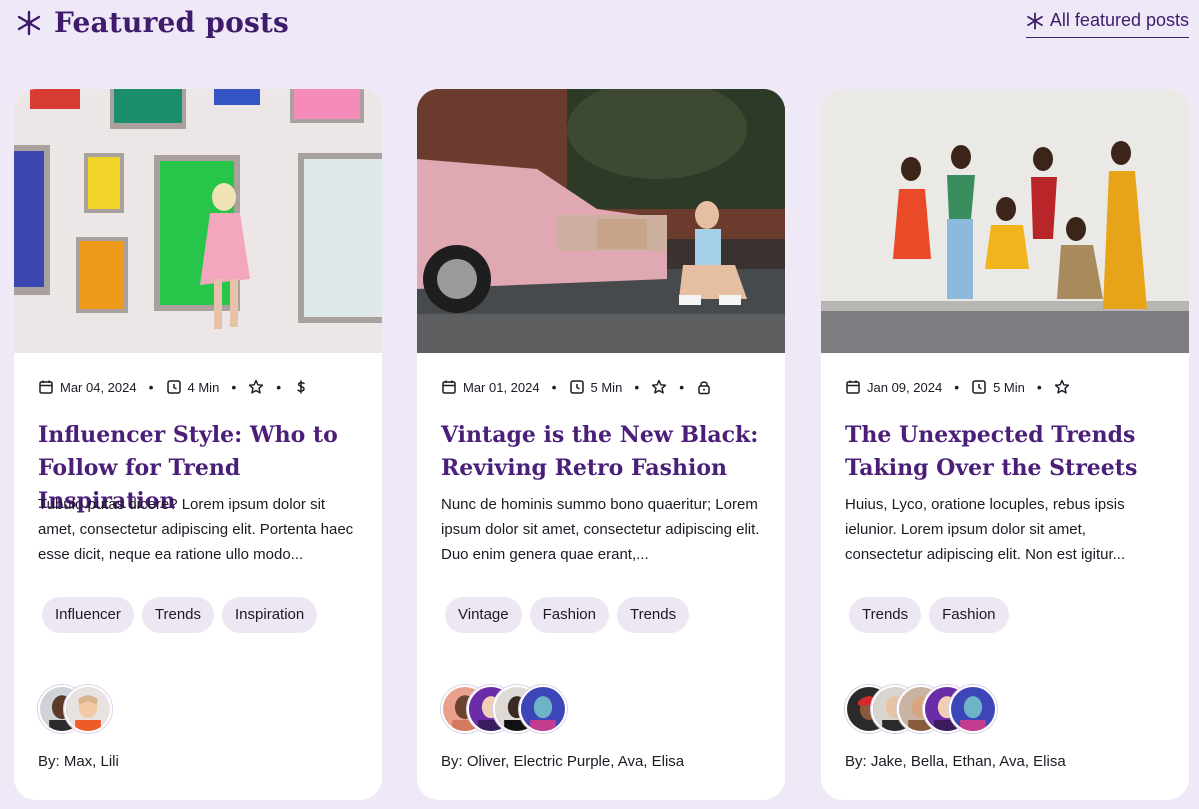 This screenshot has height=809, width=1199. I want to click on post-date: Jan 09, 2024, so click(893, 387).